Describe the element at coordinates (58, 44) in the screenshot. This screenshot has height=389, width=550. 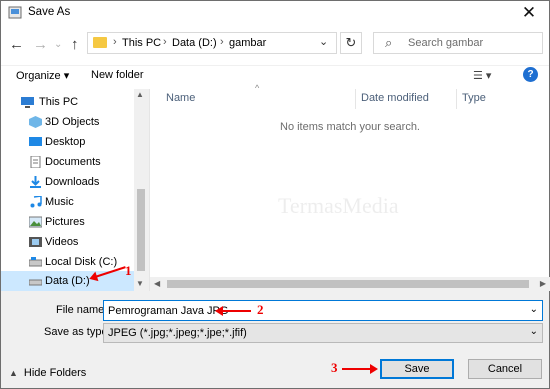
I see `recent-locations-icon: ⌄` at that location.